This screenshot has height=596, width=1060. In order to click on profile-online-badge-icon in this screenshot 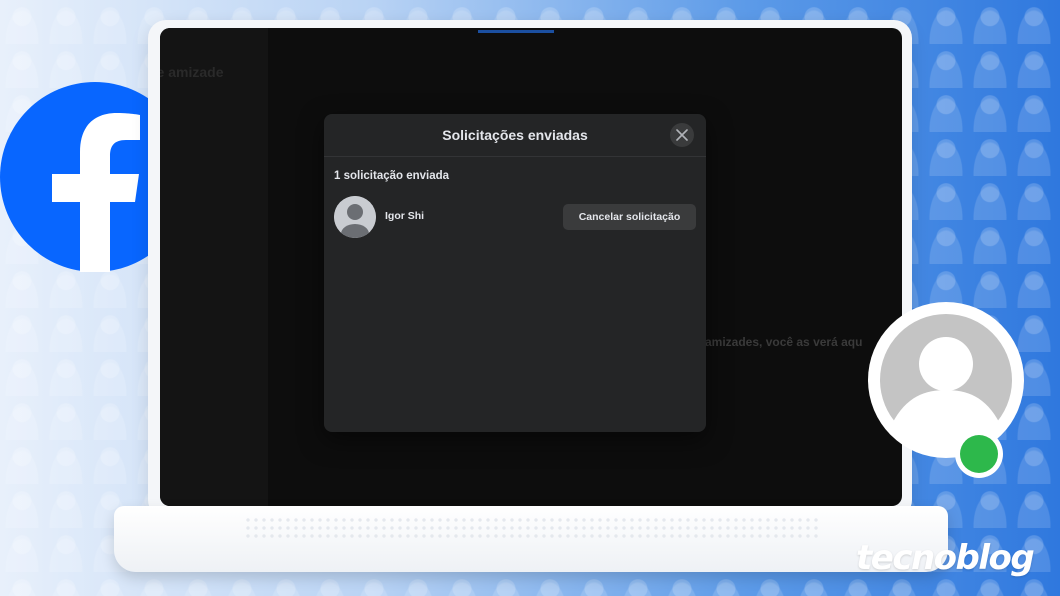, I will do `click(946, 390)`.